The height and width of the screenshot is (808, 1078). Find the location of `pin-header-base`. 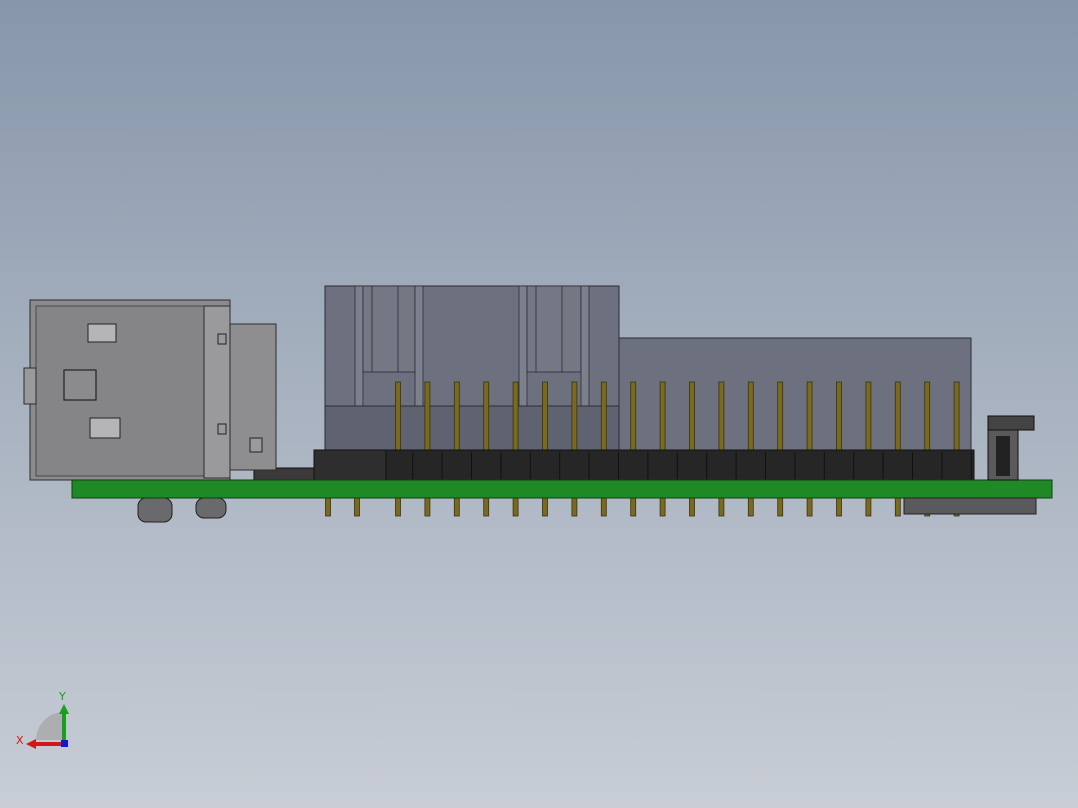

pin-header-base is located at coordinates (680, 465).